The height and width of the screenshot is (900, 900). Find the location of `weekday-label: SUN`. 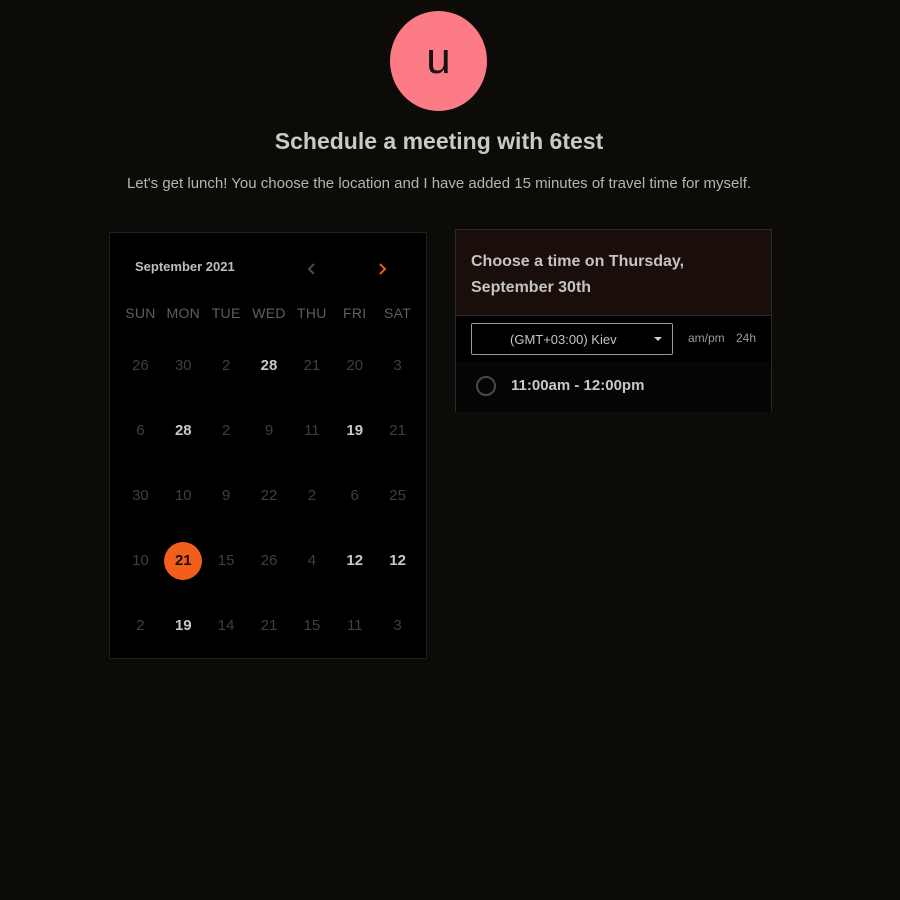

weekday-label: SUN is located at coordinates (140, 313).